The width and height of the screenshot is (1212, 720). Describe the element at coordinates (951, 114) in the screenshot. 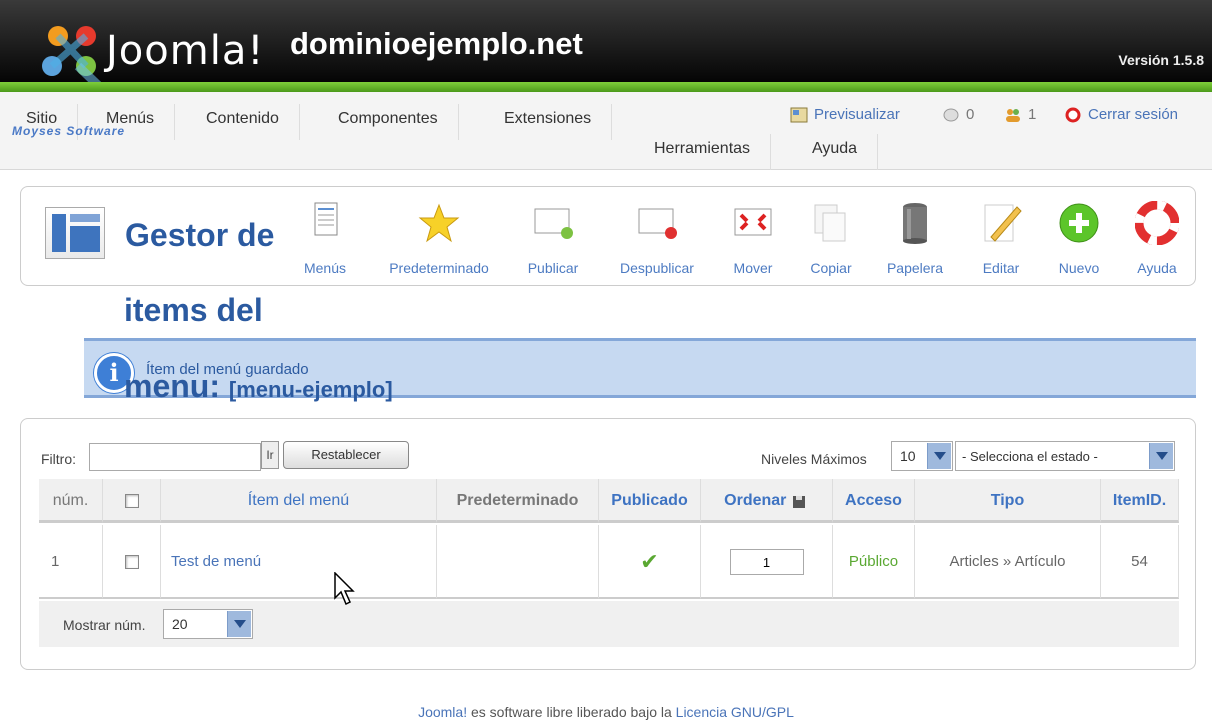

I see `messages-icon` at that location.